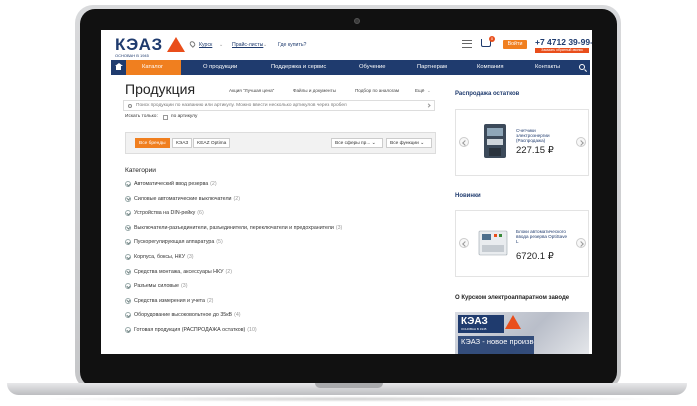 The height and width of the screenshot is (406, 697). Describe the element at coordinates (285, 202) in the screenshot. I see `category-row: Силовые автоматические выключатели (2)` at that location.